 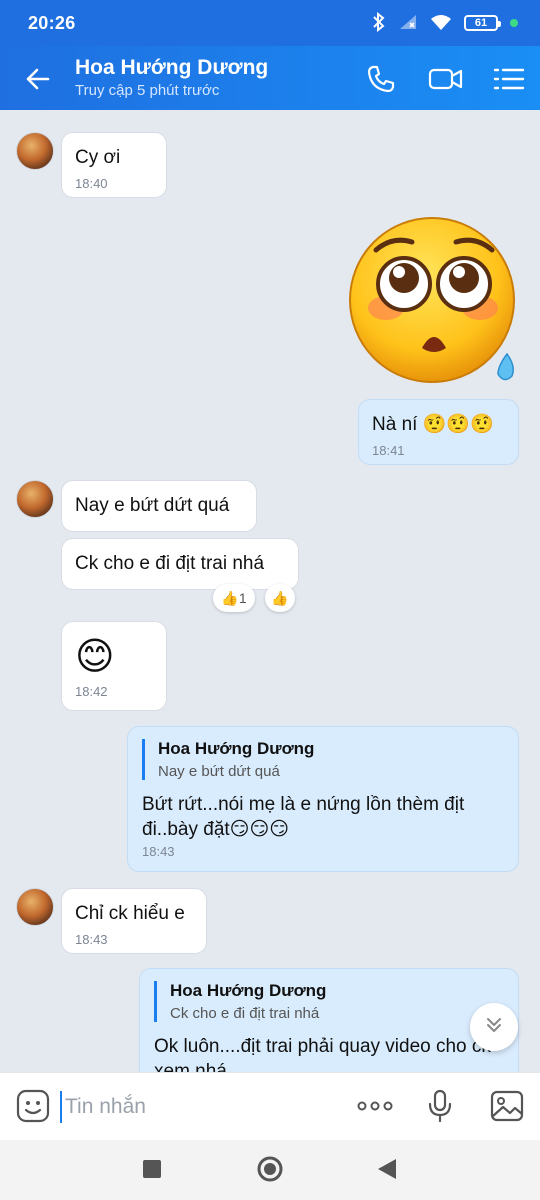 I want to click on status-dot, so click(x=514, y=23).